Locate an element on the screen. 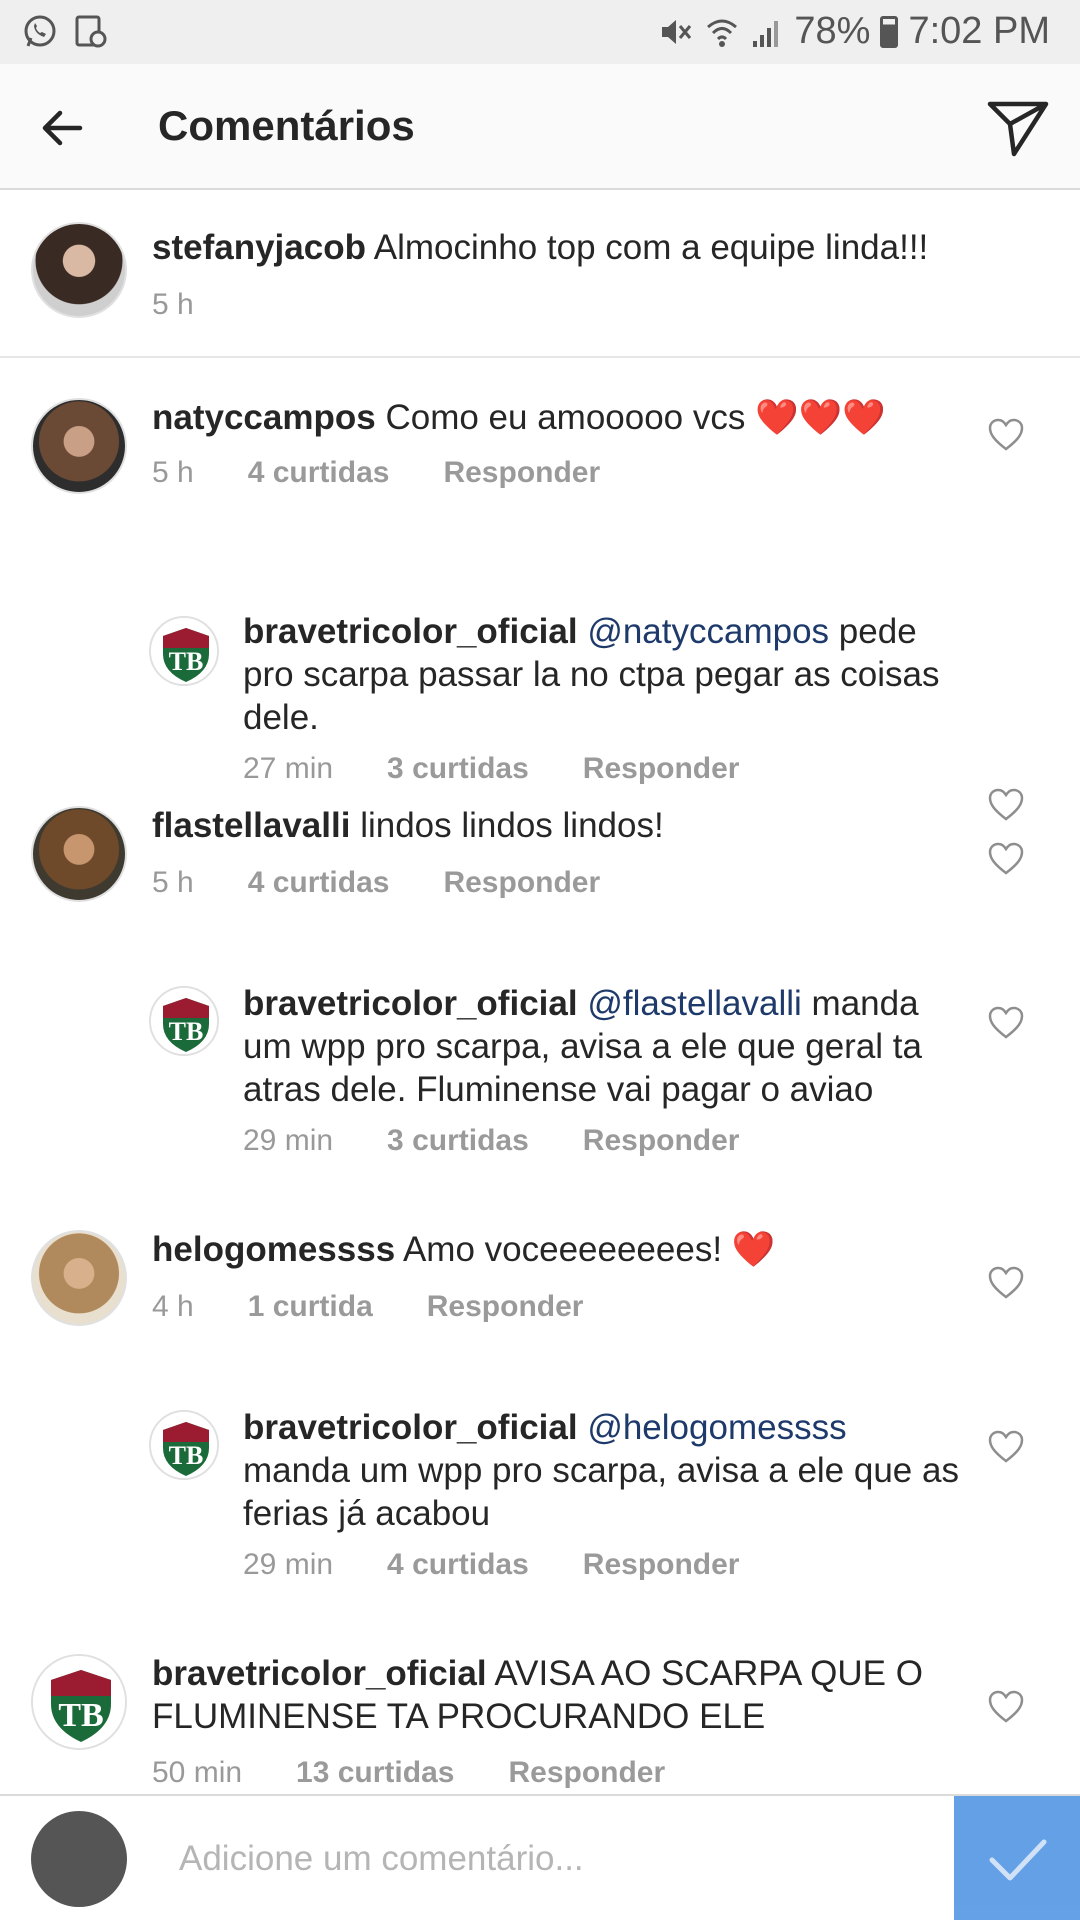 This screenshot has height=1920, width=1080. direct-send-icon is located at coordinates (1018, 128).